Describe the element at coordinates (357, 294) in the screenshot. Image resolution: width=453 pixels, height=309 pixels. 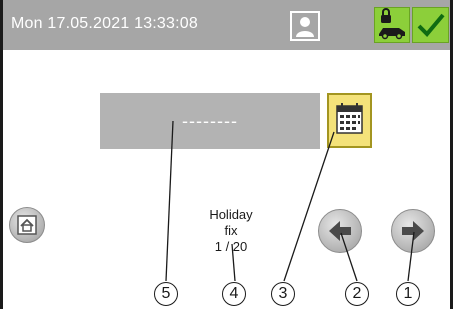
I see `callout-2: 2` at that location.